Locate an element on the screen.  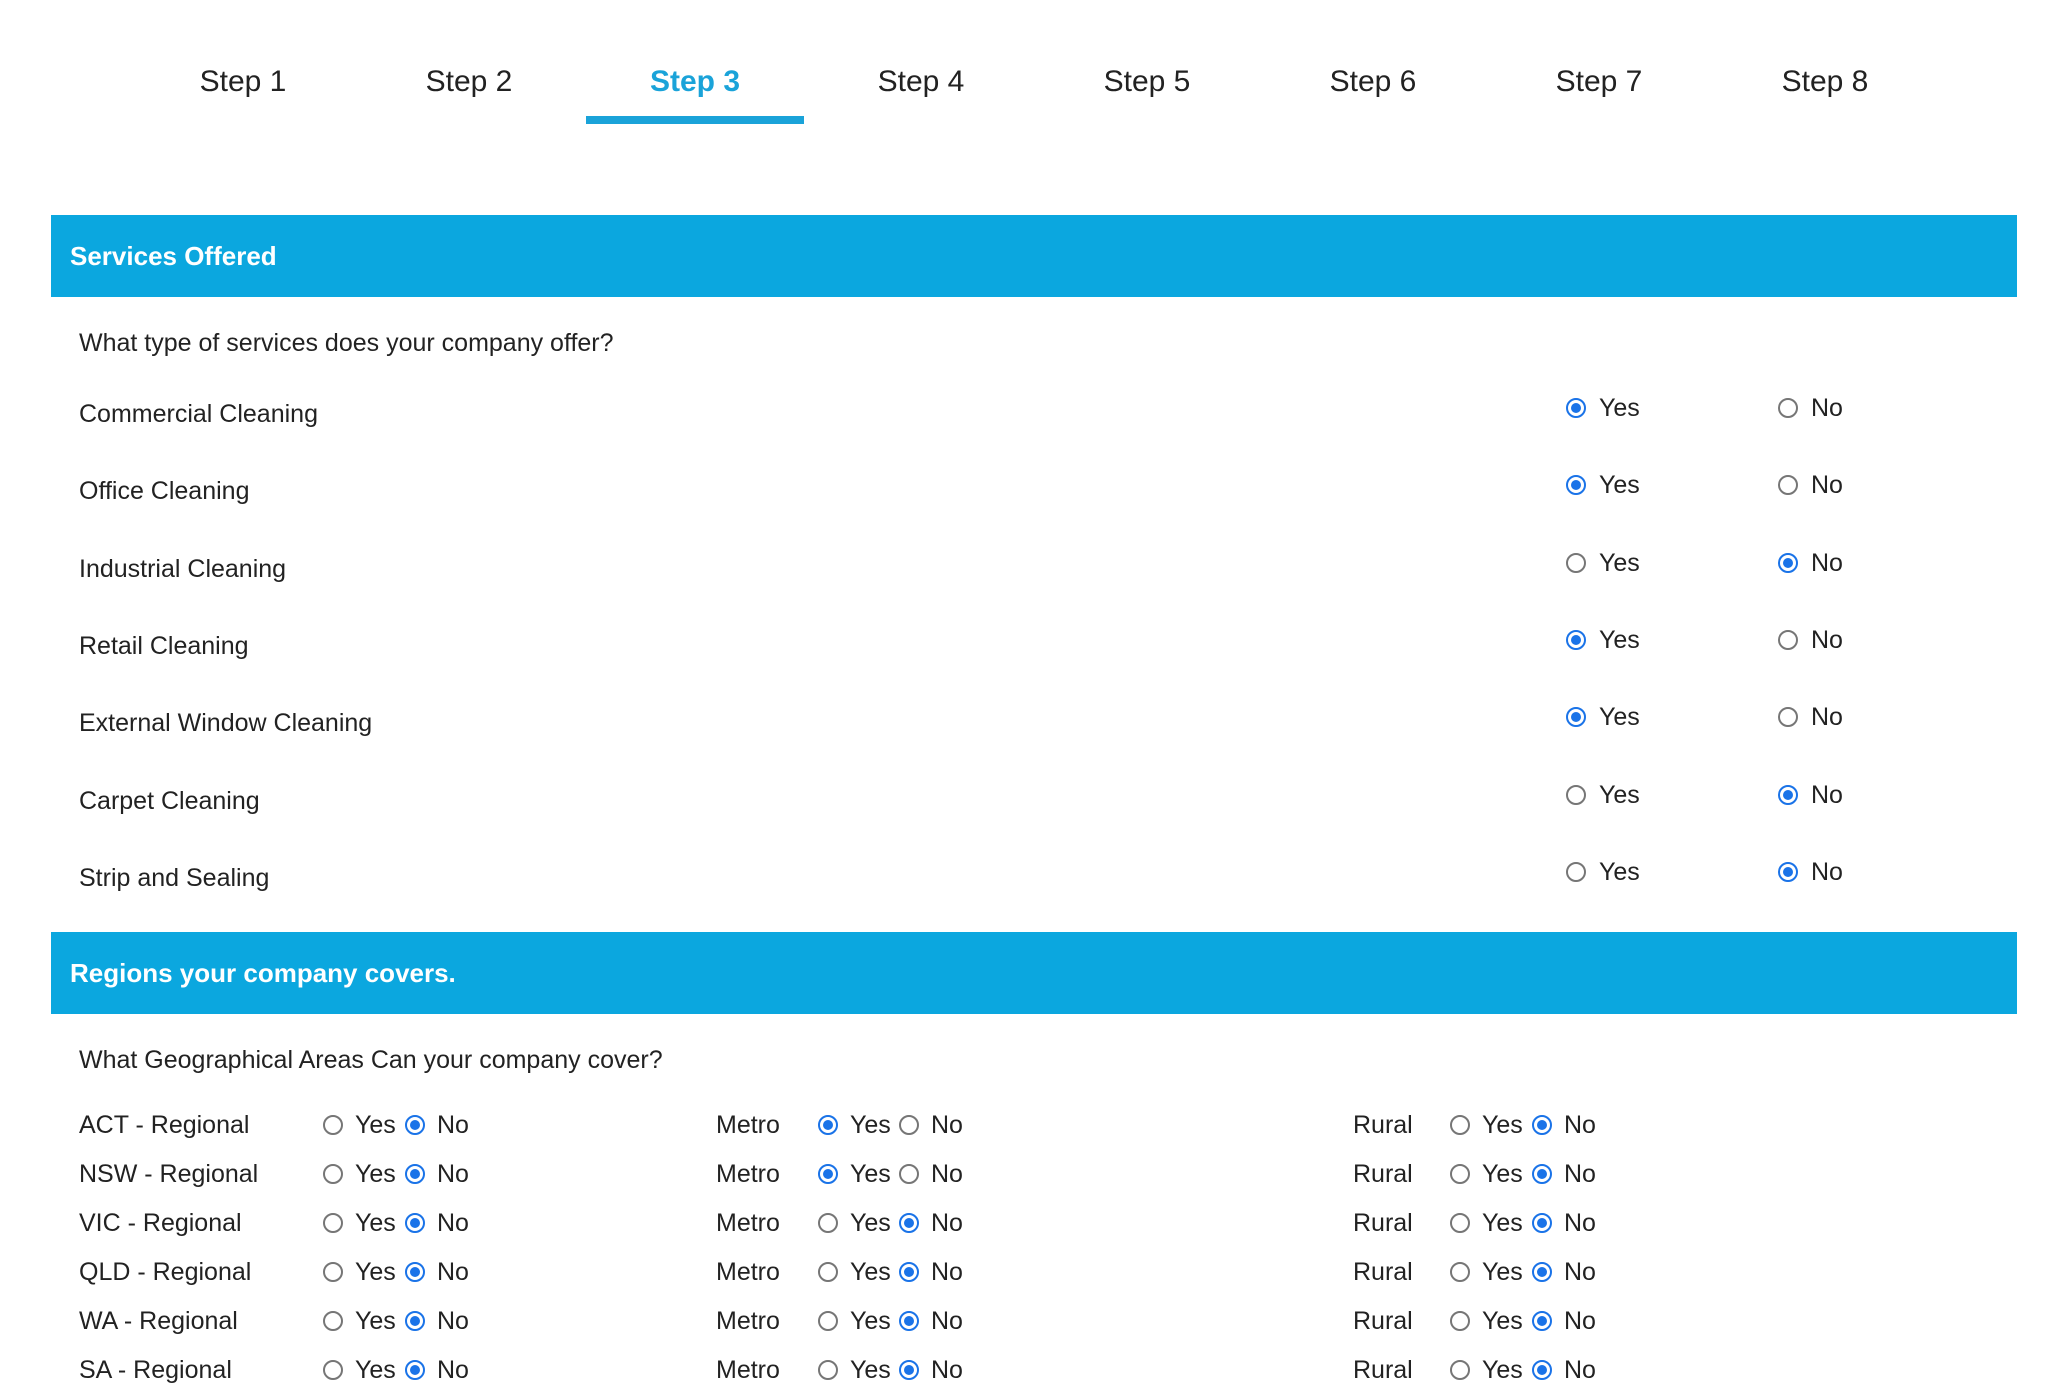
tab-step-3: Step 3 is located at coordinates (695, 88).